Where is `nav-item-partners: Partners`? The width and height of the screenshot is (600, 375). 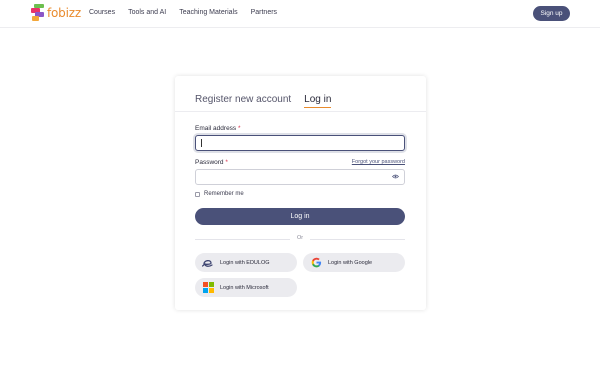 nav-item-partners: Partners is located at coordinates (264, 12).